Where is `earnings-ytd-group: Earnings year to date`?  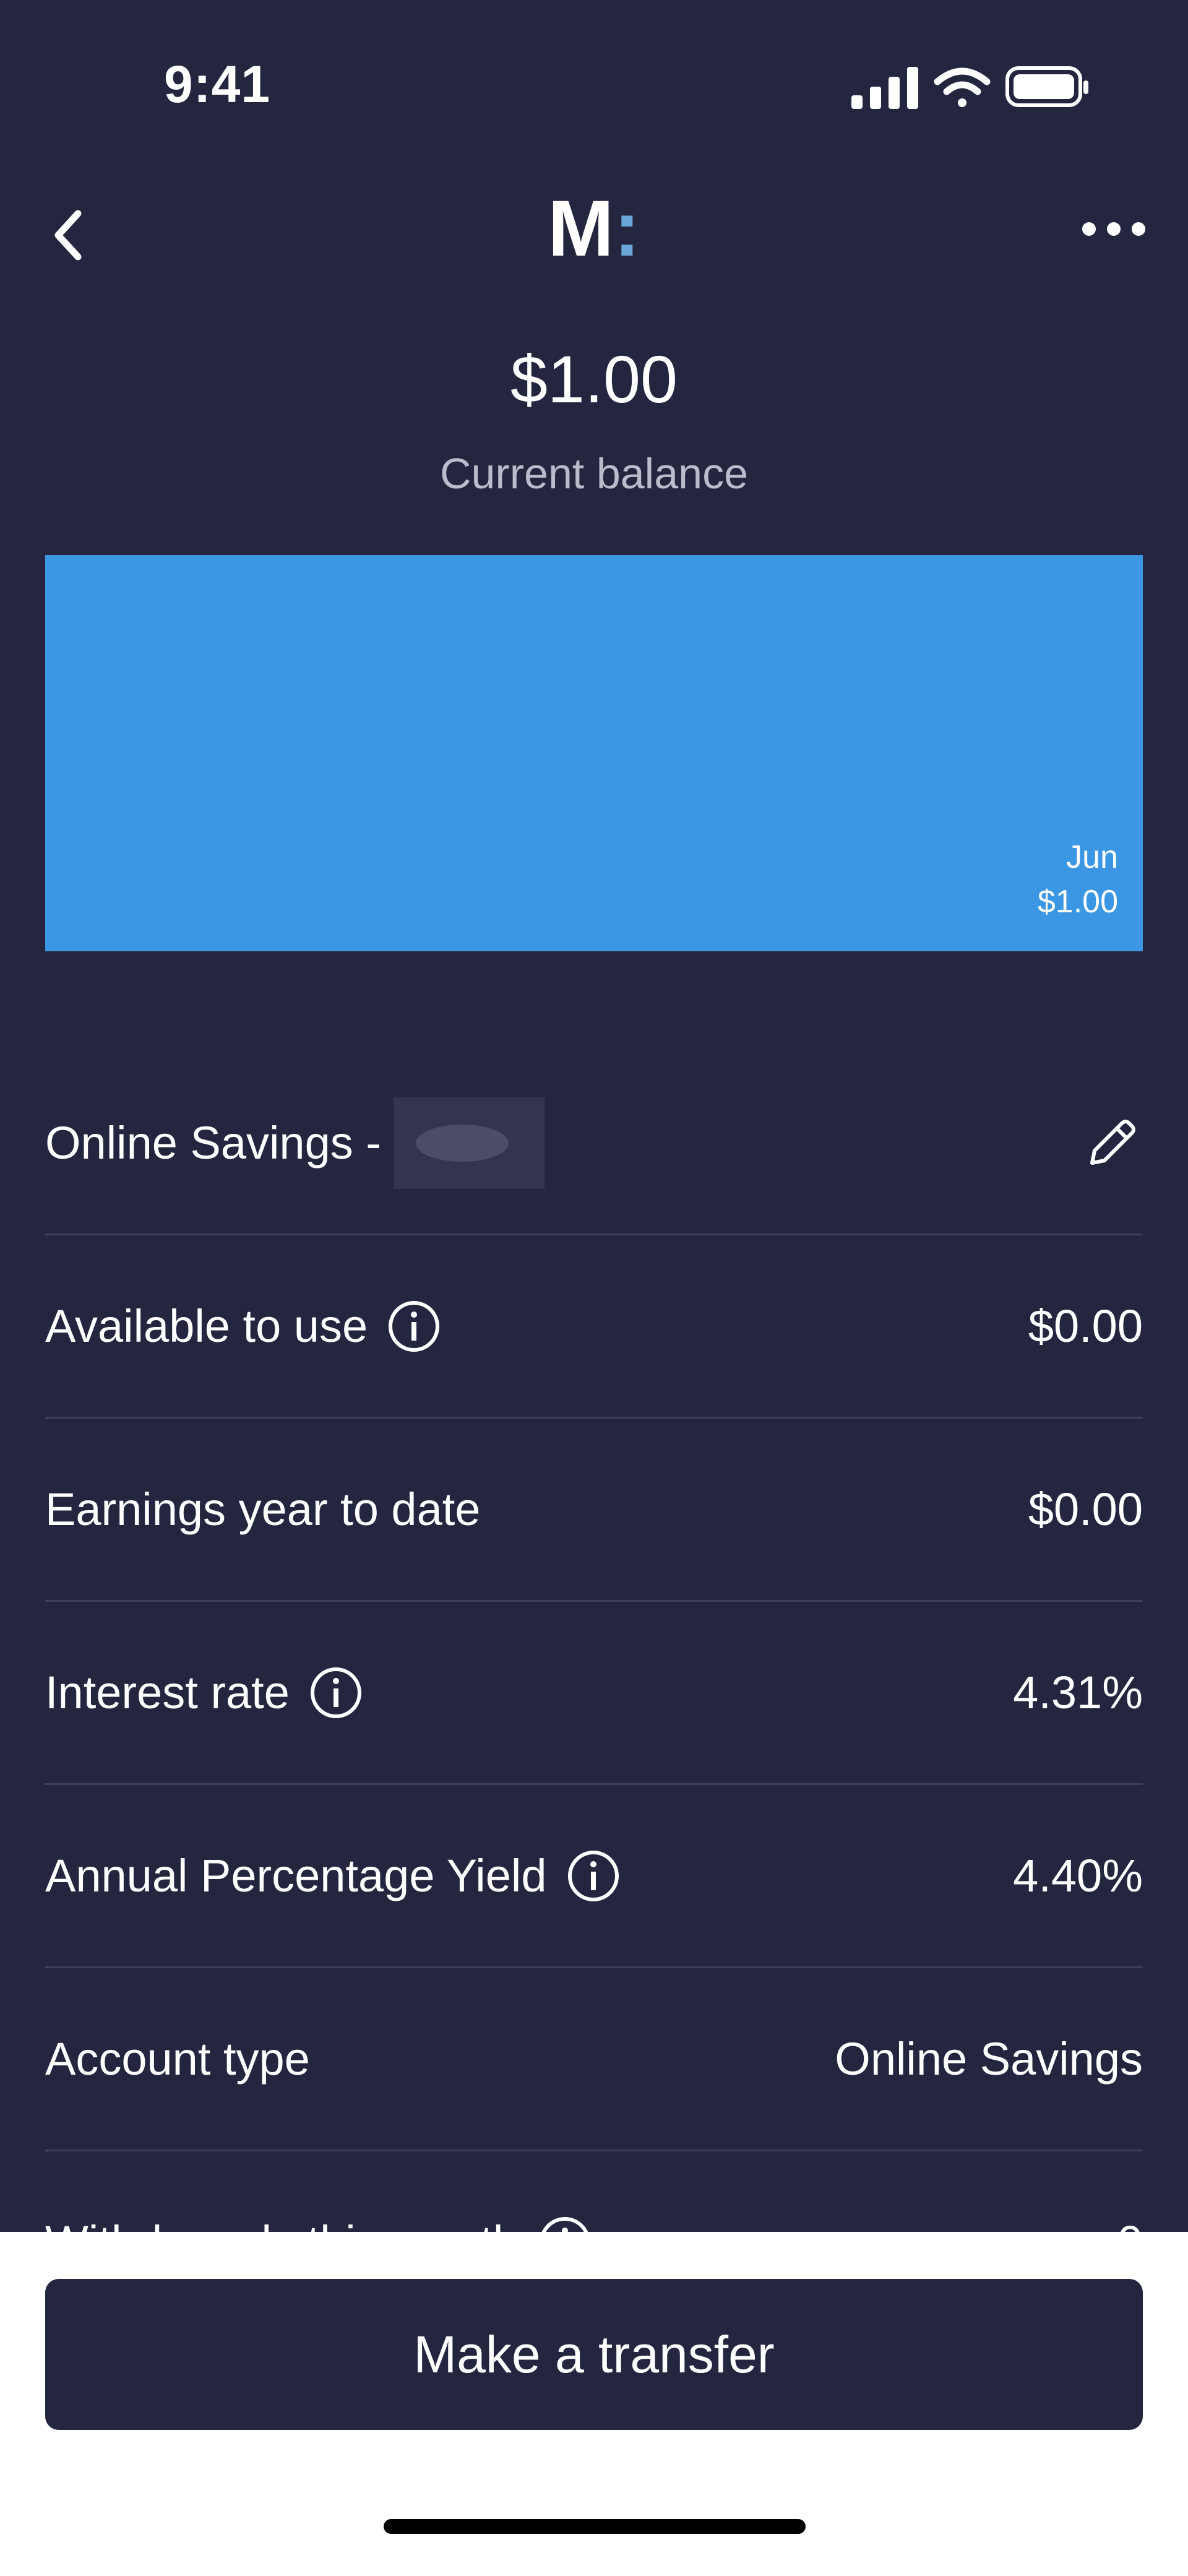
earnings-ytd-group: Earnings year to date is located at coordinates (262, 1509).